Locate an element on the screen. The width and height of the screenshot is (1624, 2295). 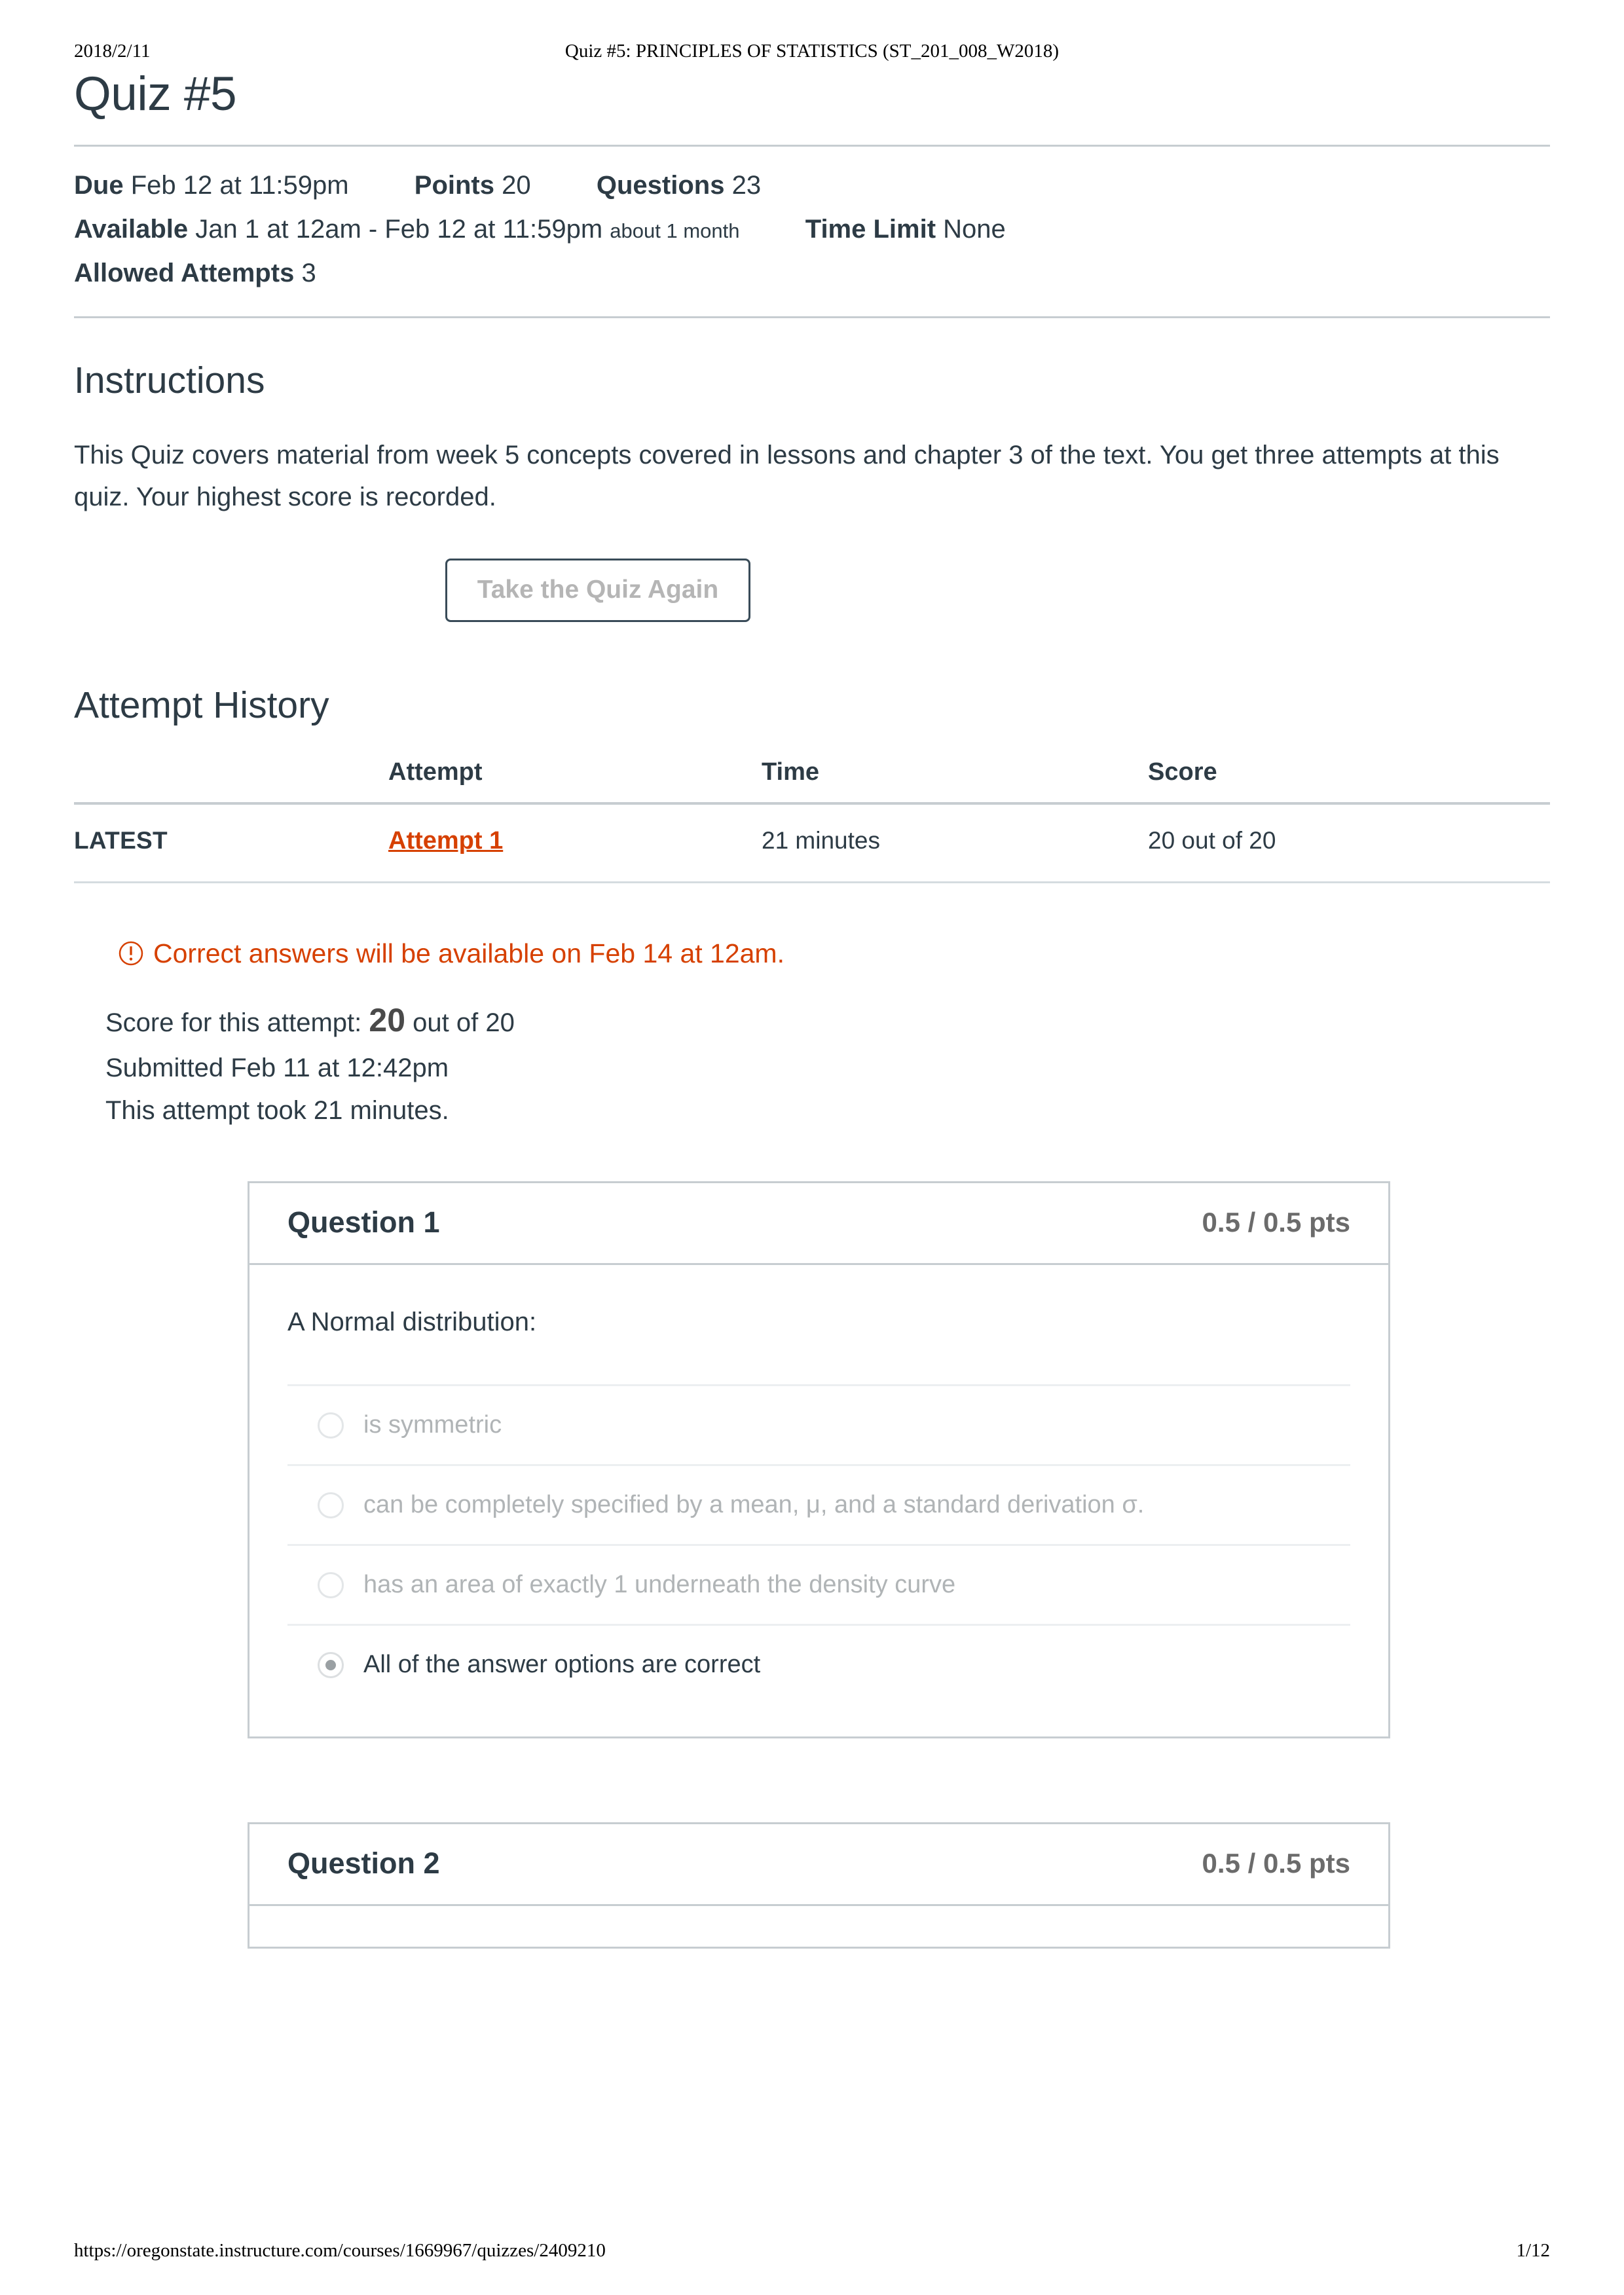
answer-option: is symmetric is located at coordinates (818, 1426).